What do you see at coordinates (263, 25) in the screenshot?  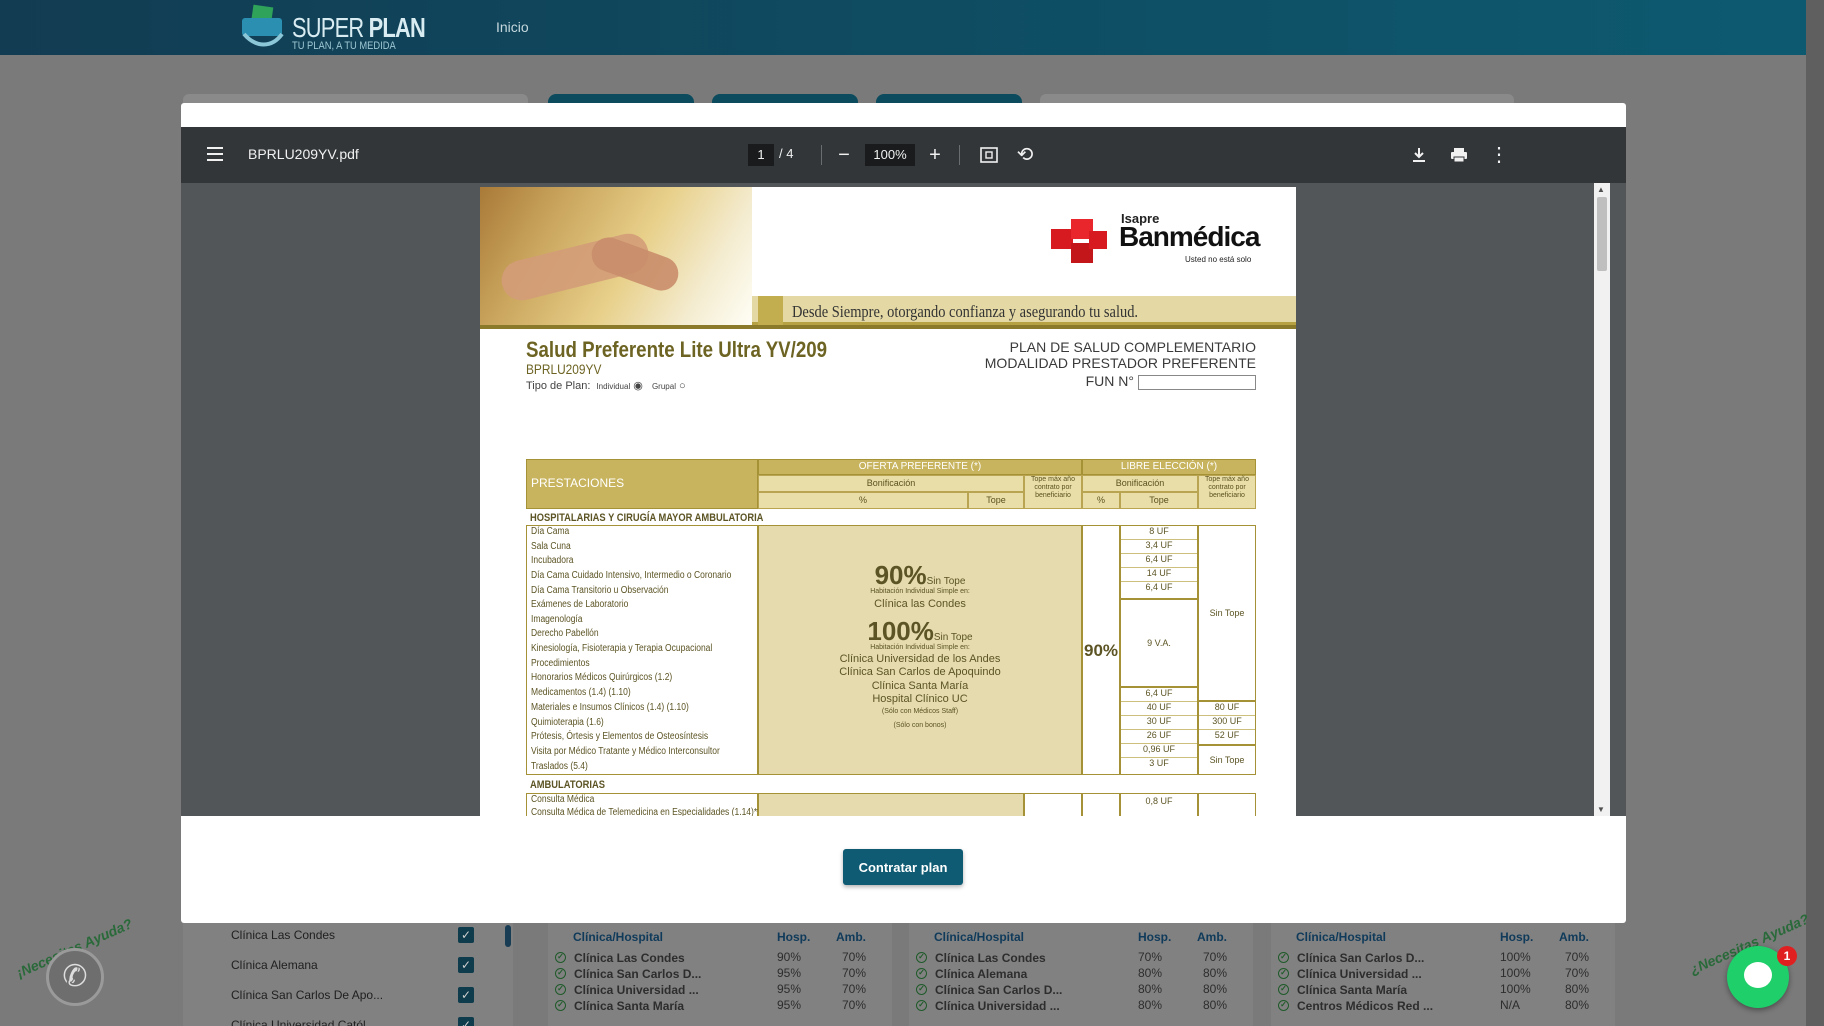 I see `superplan-logo-icon` at bounding box center [263, 25].